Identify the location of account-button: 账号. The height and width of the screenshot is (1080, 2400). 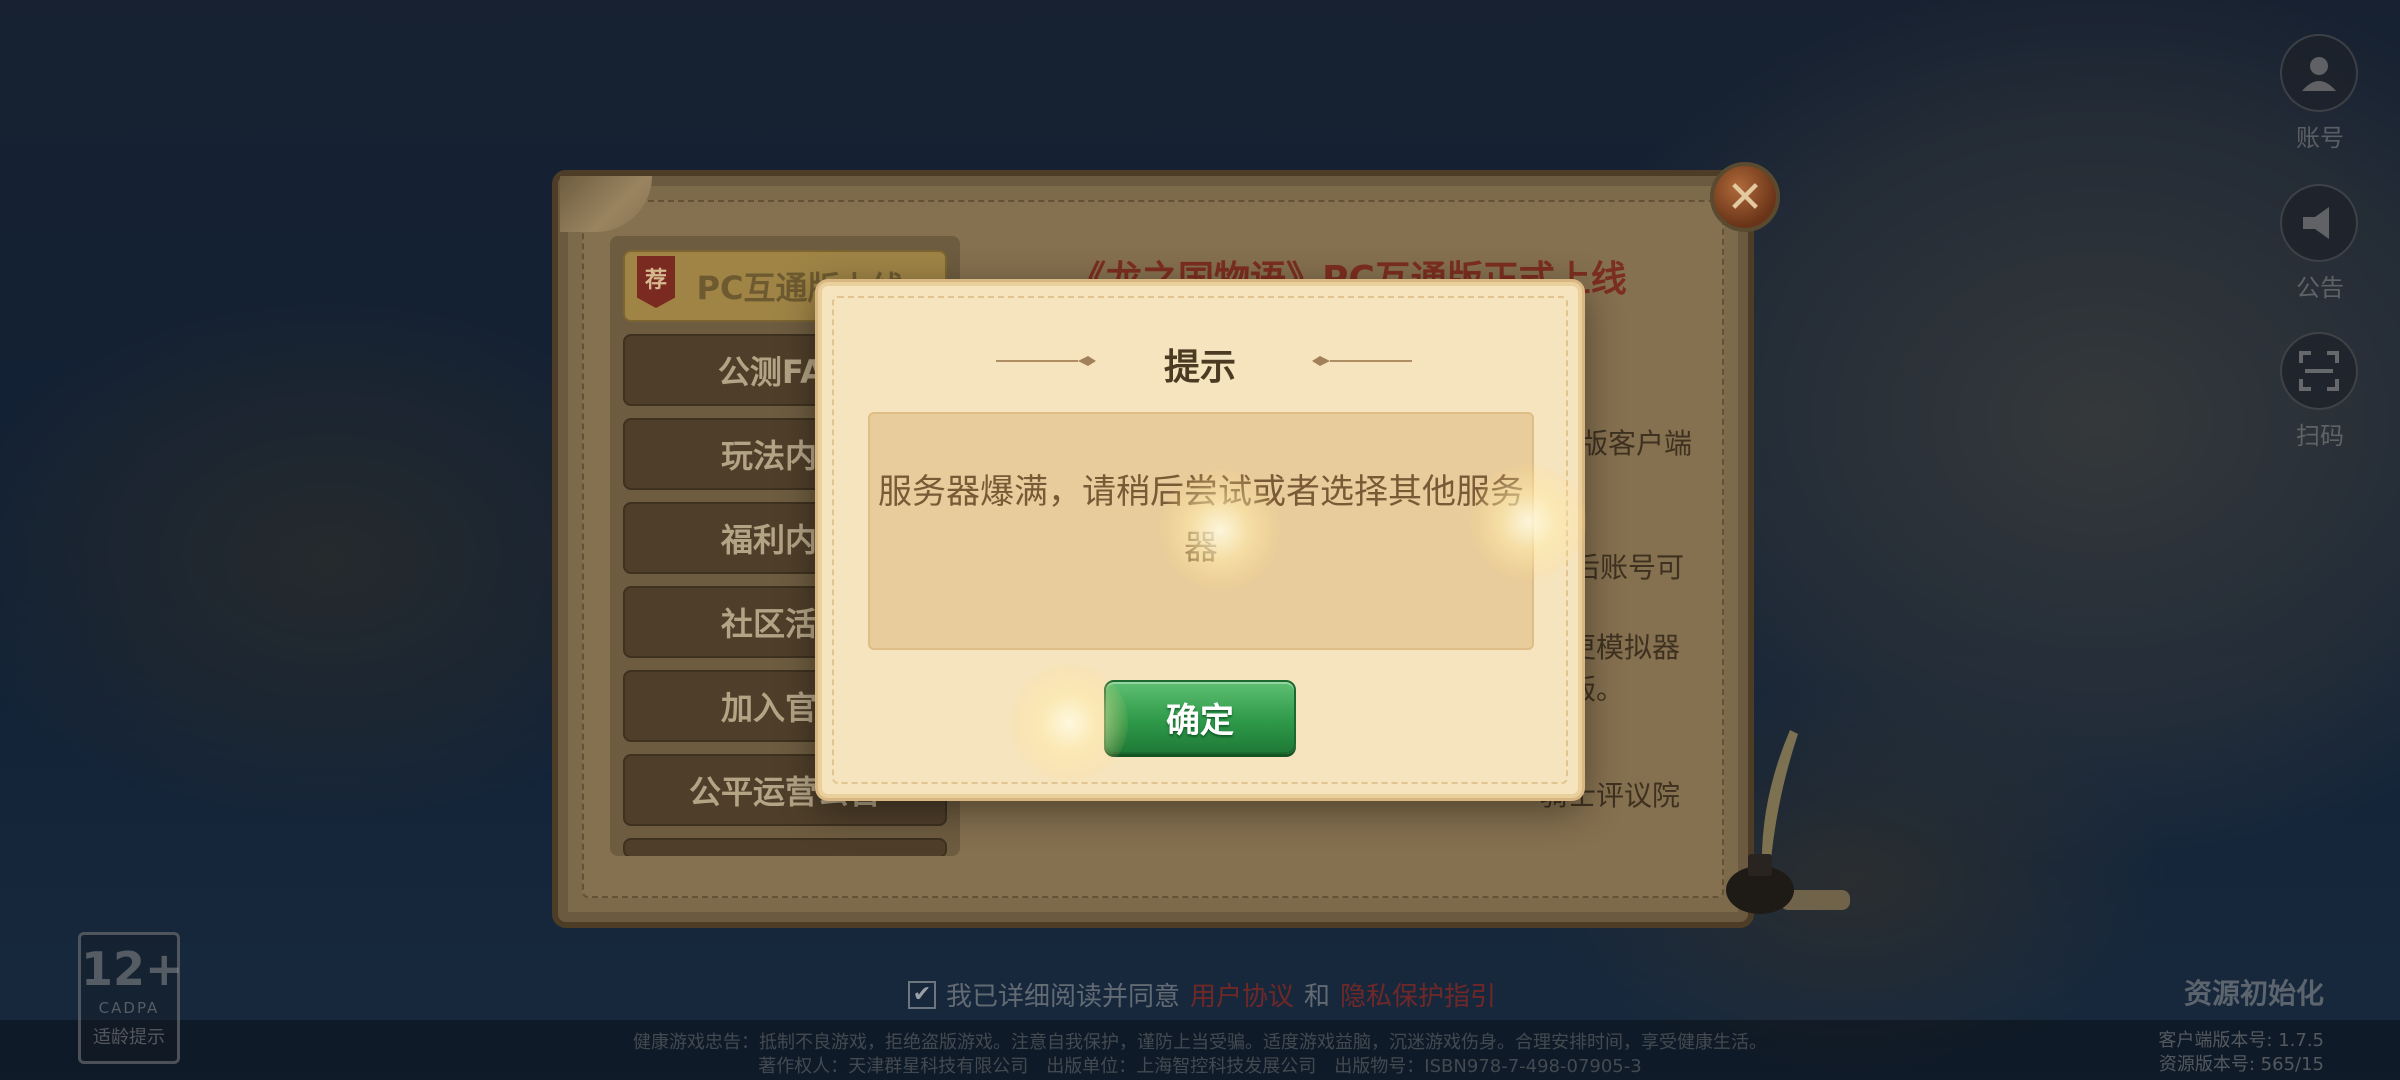
(2320, 93).